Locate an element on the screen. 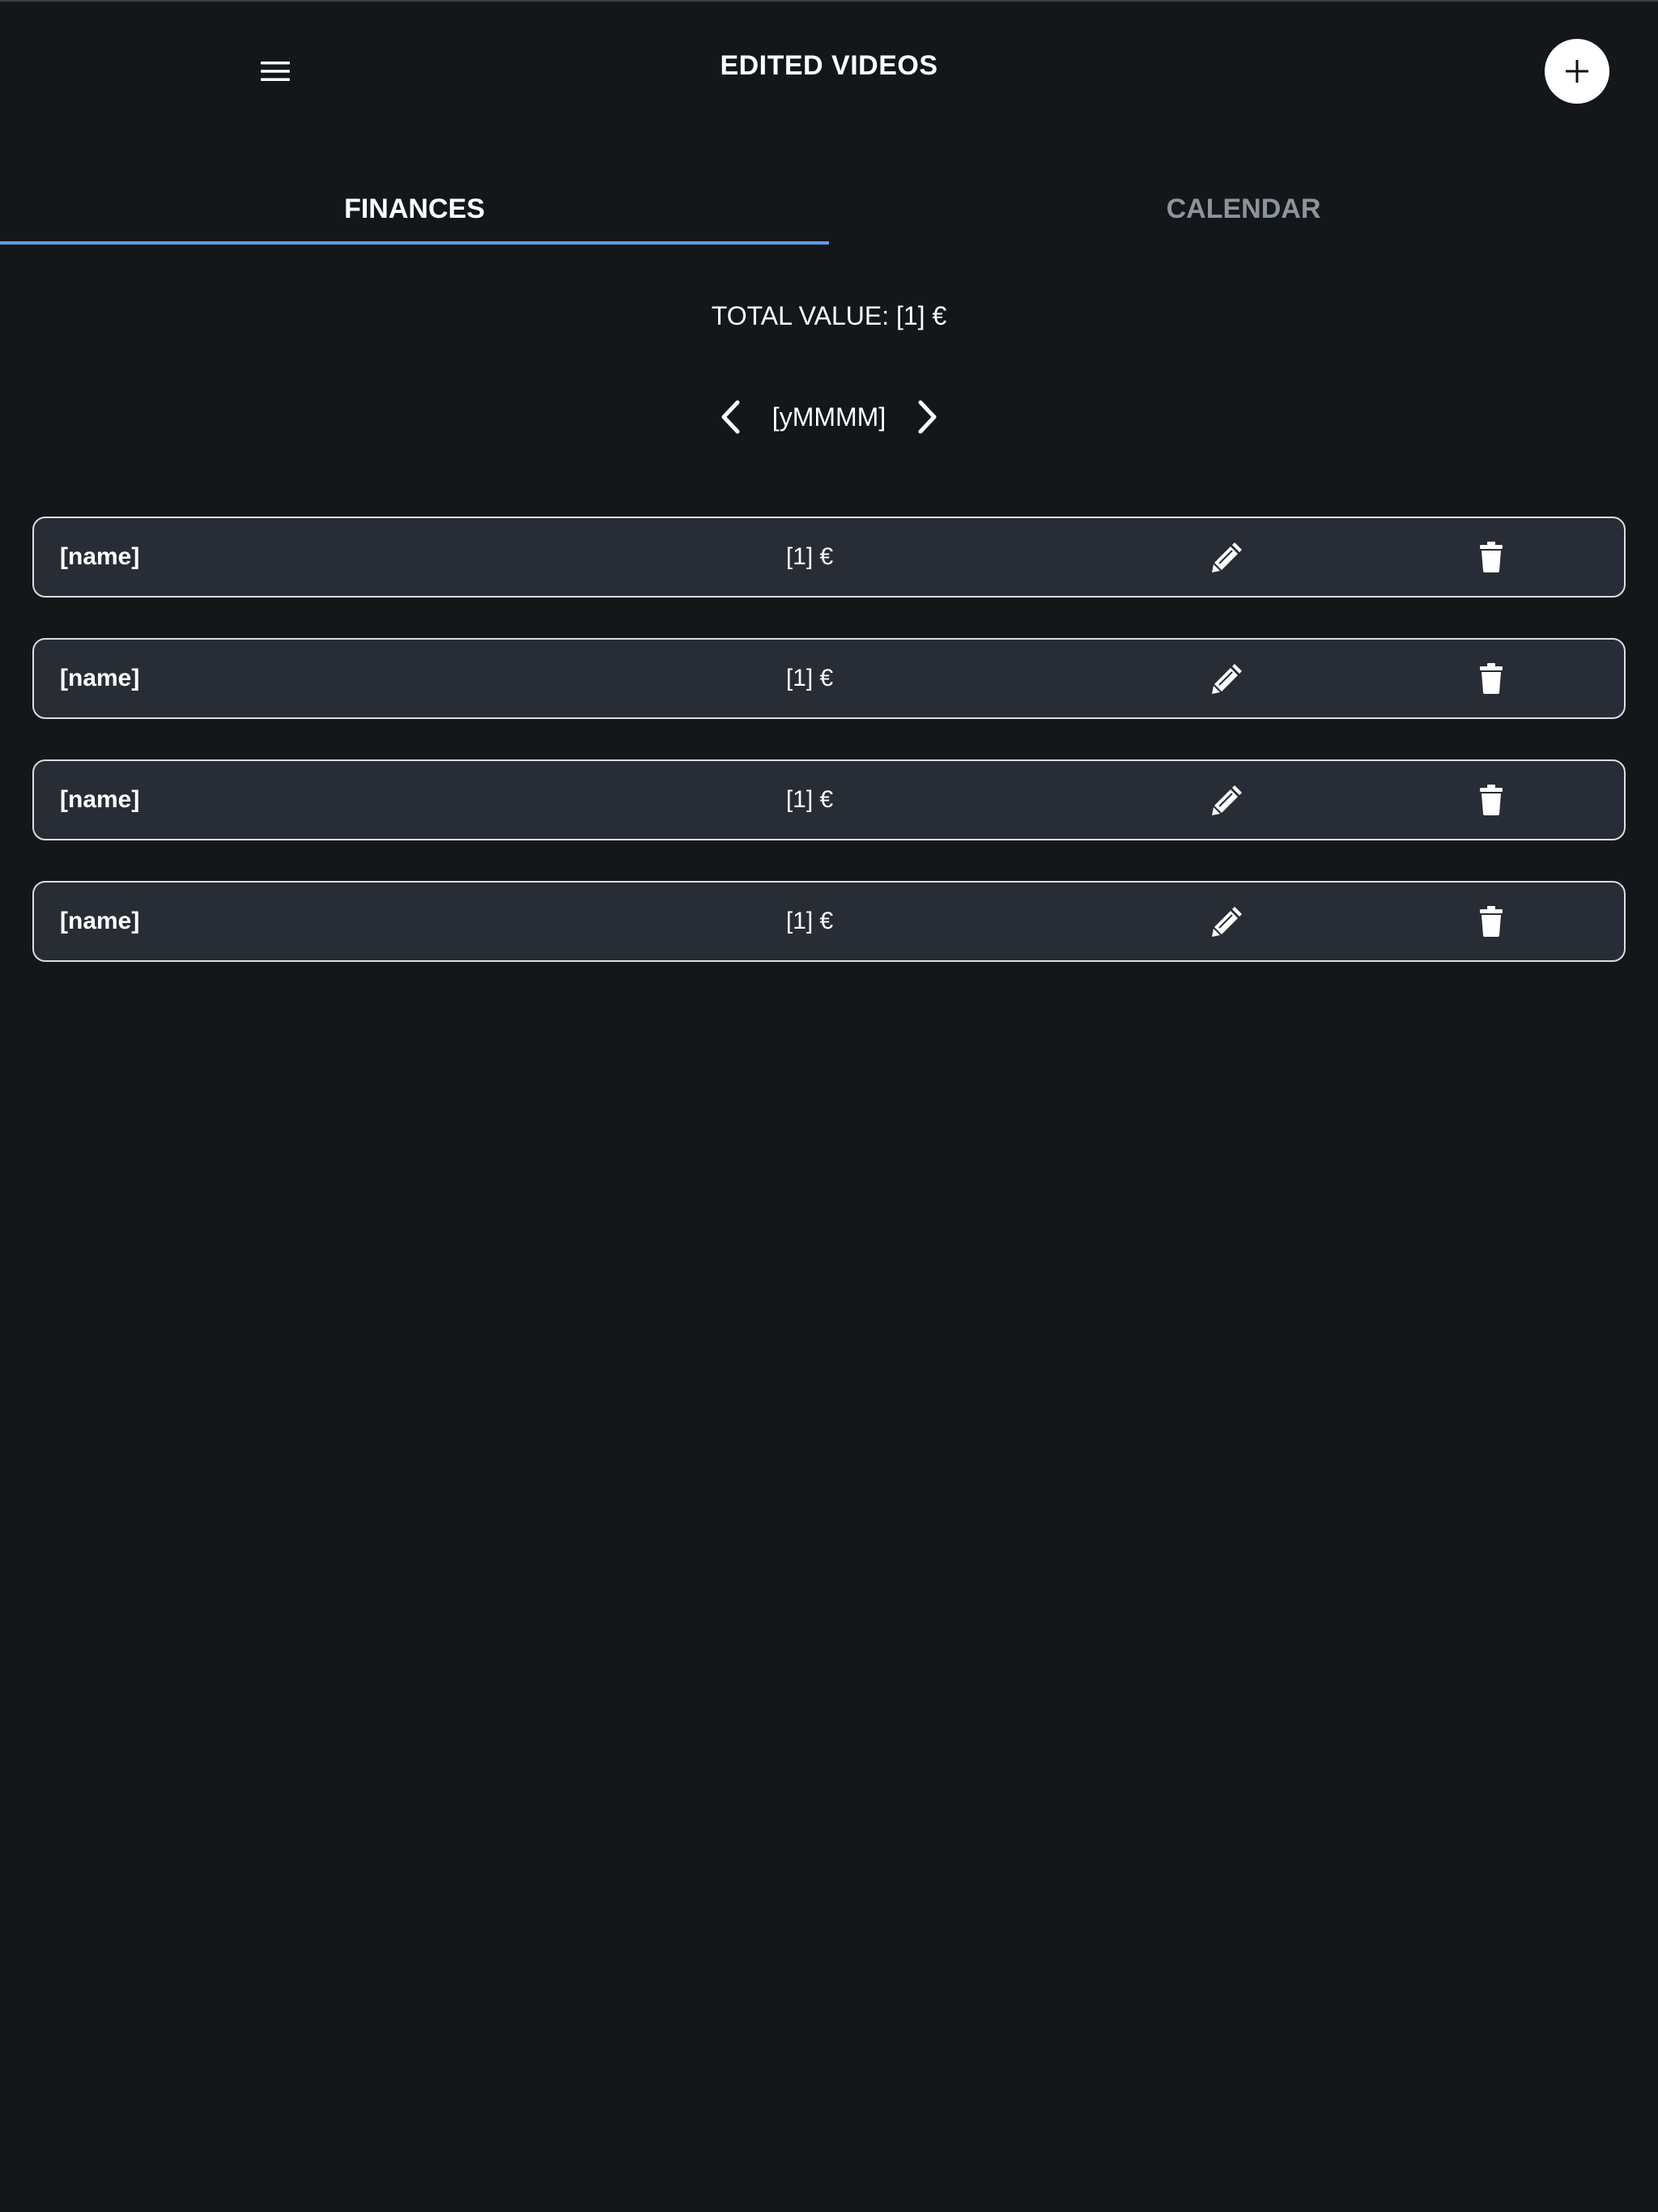  chevron-left-icon is located at coordinates (730, 417).